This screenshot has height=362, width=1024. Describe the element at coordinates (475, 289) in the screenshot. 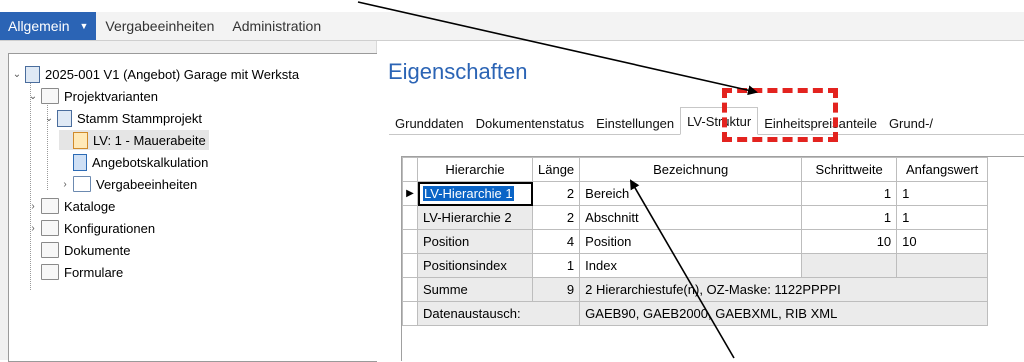

I see `summe-label: Summe` at that location.